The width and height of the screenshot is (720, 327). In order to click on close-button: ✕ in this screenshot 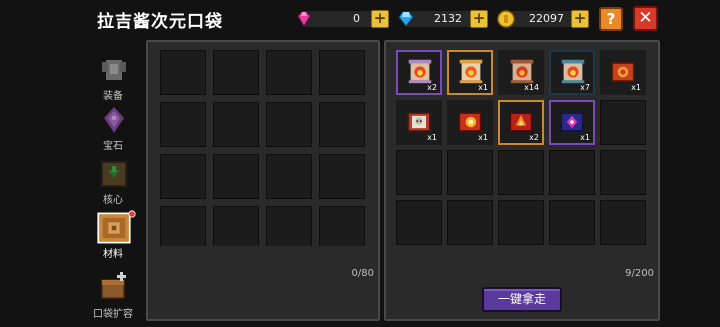, I will do `click(645, 18)`.